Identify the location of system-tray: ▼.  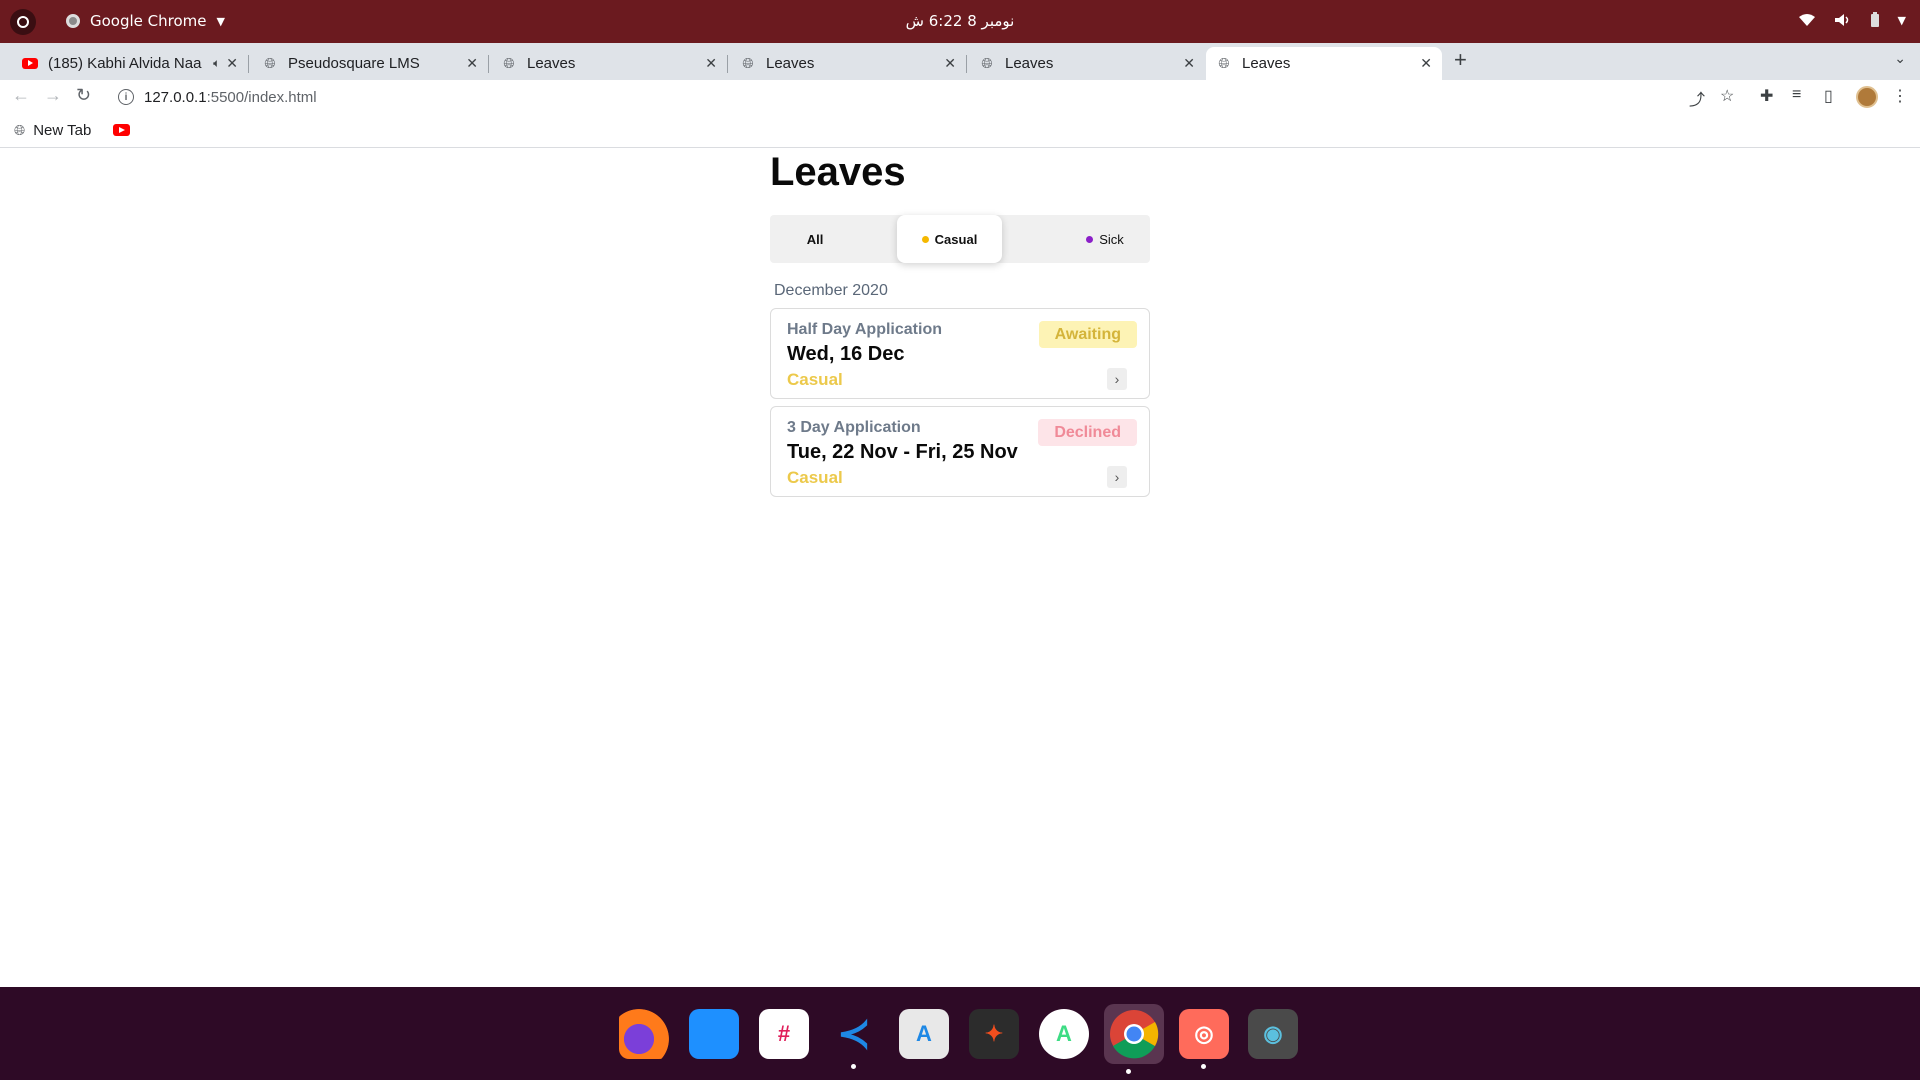
(1852, 20).